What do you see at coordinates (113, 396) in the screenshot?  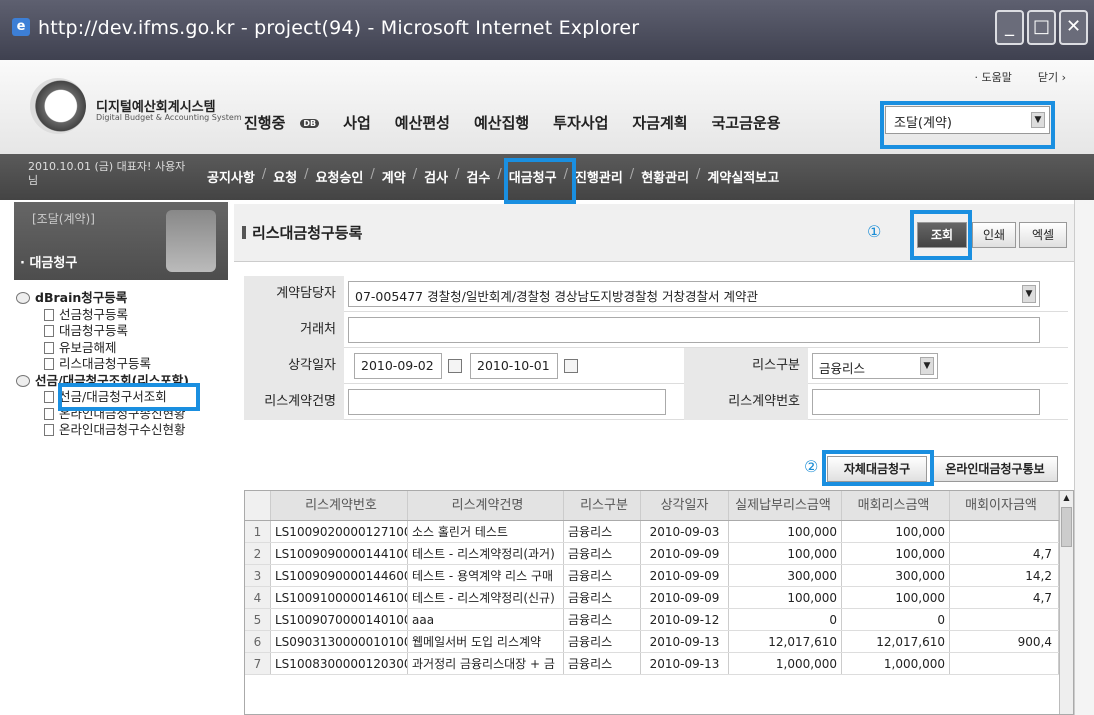 I see `tree-item-label: 선금/대금청구서조회` at bounding box center [113, 396].